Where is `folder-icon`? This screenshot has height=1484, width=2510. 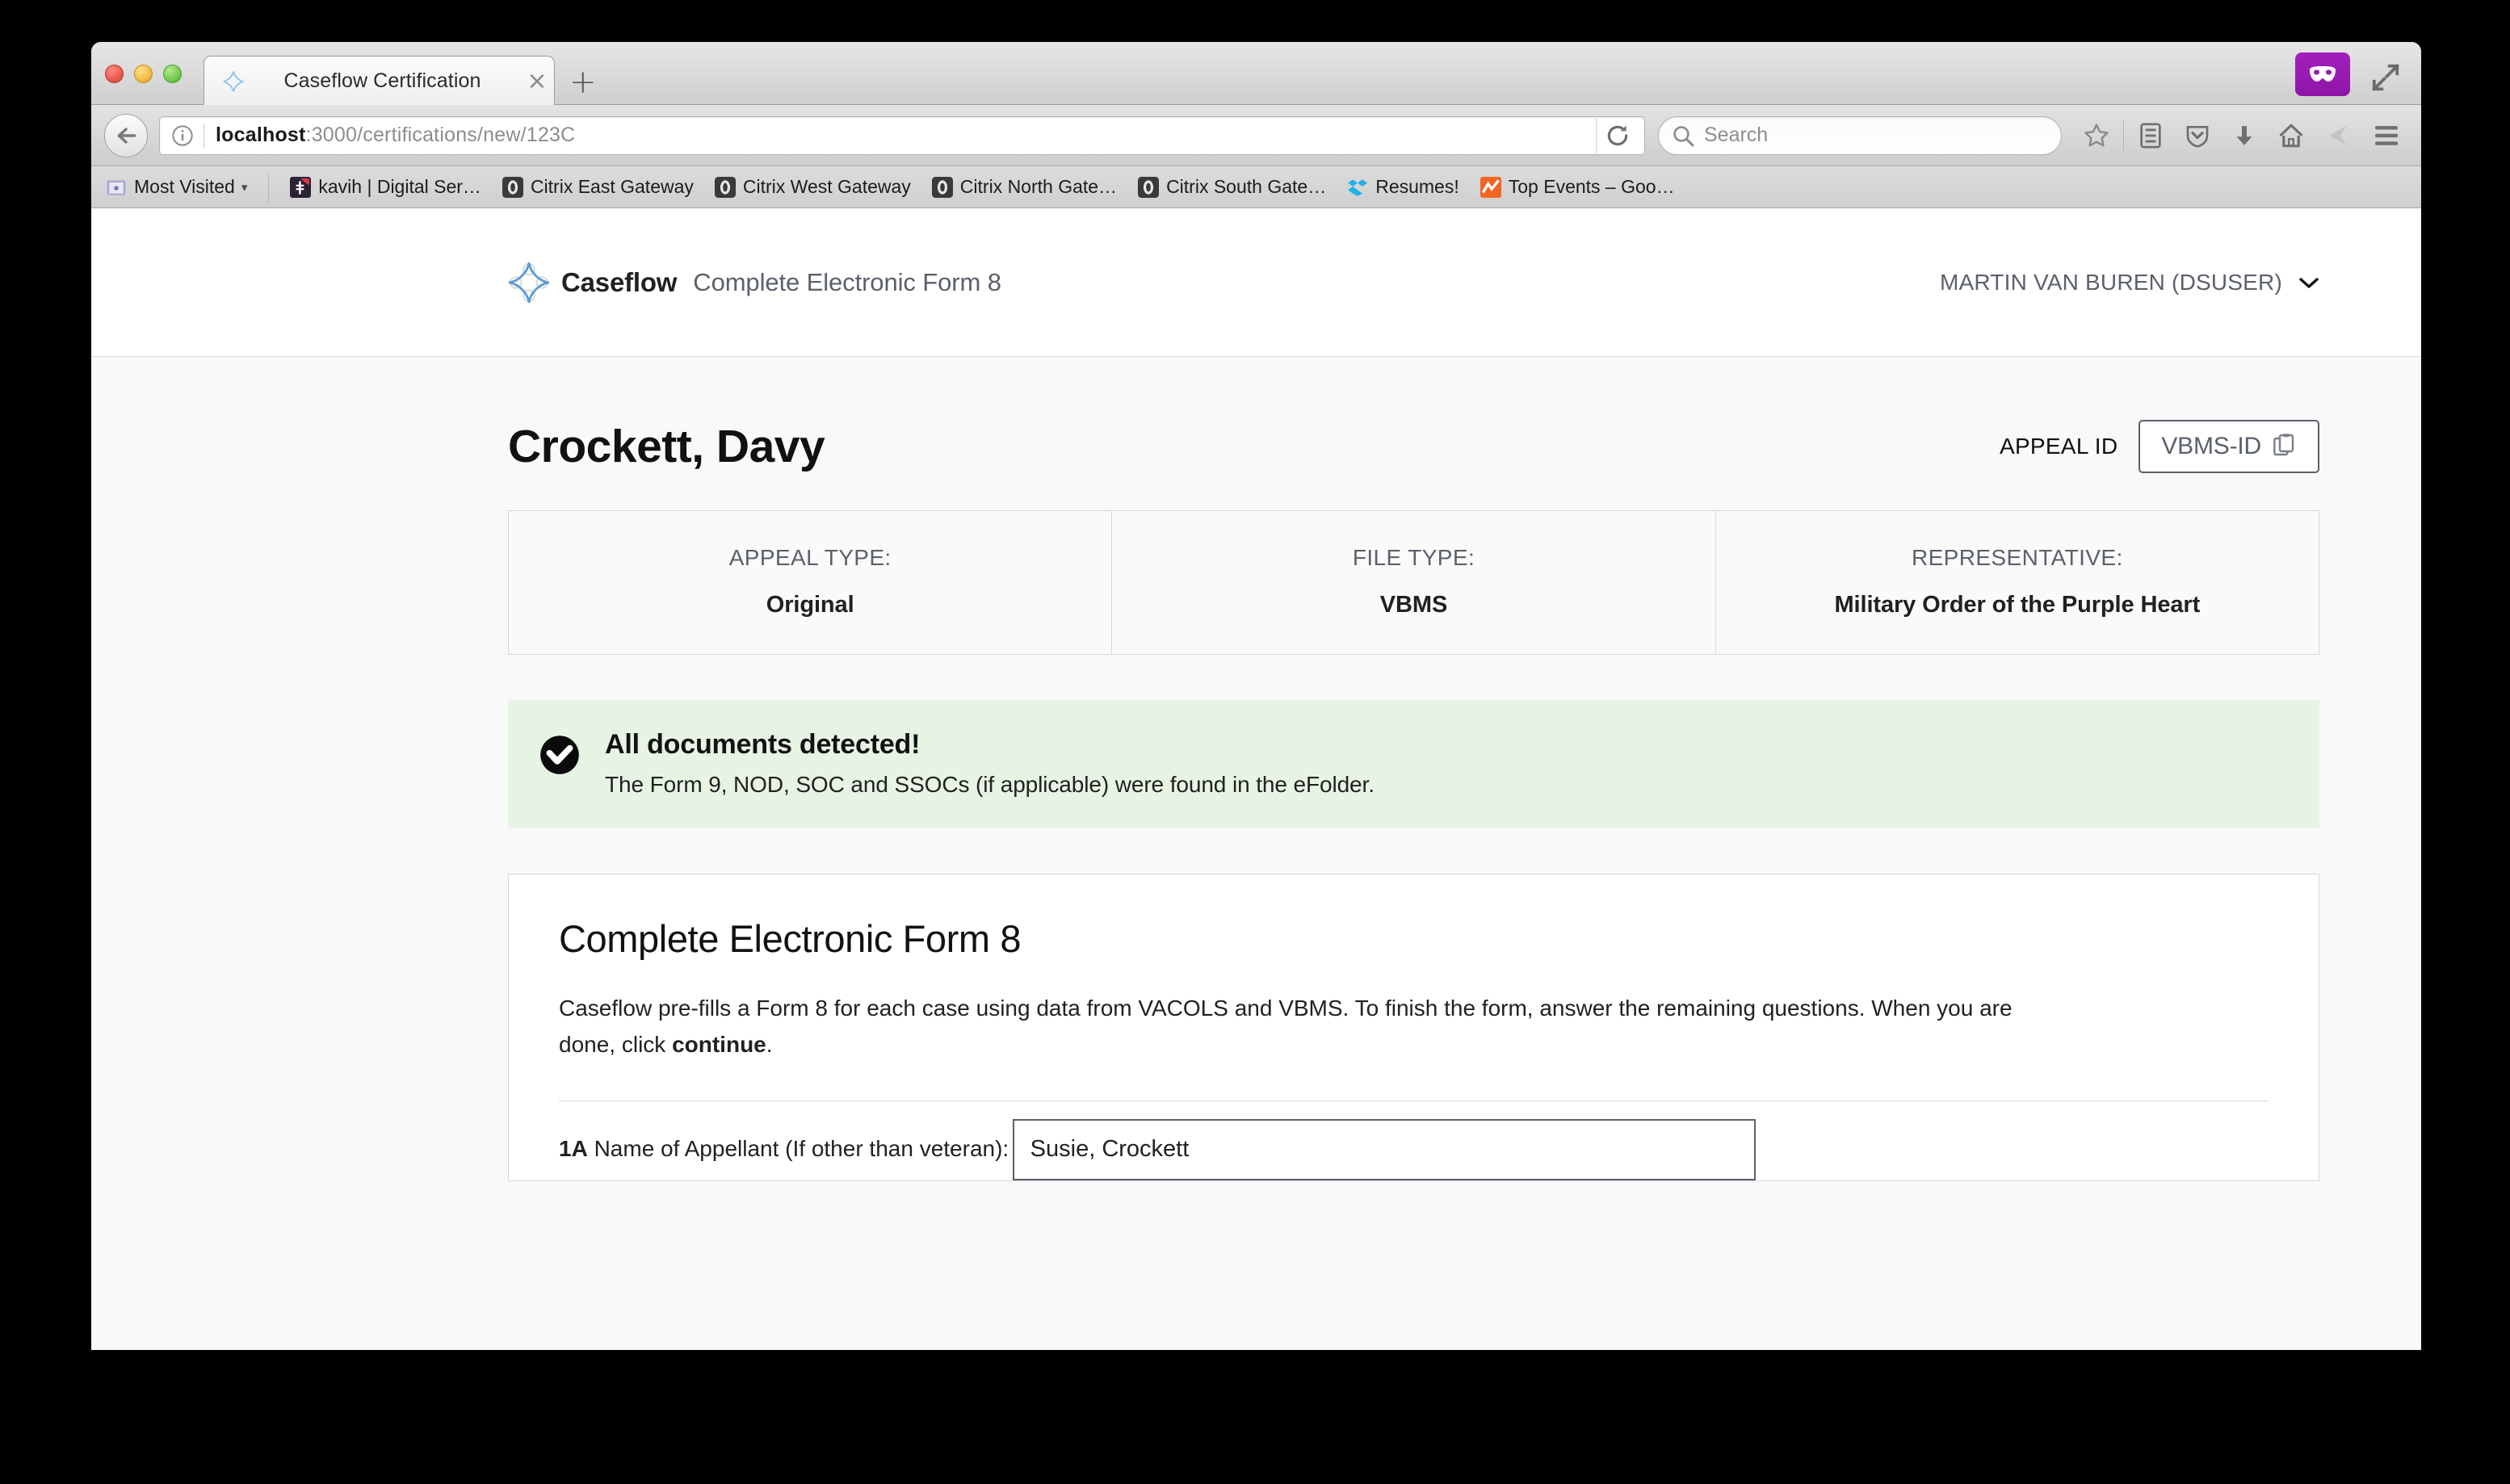
folder-icon is located at coordinates (116, 187).